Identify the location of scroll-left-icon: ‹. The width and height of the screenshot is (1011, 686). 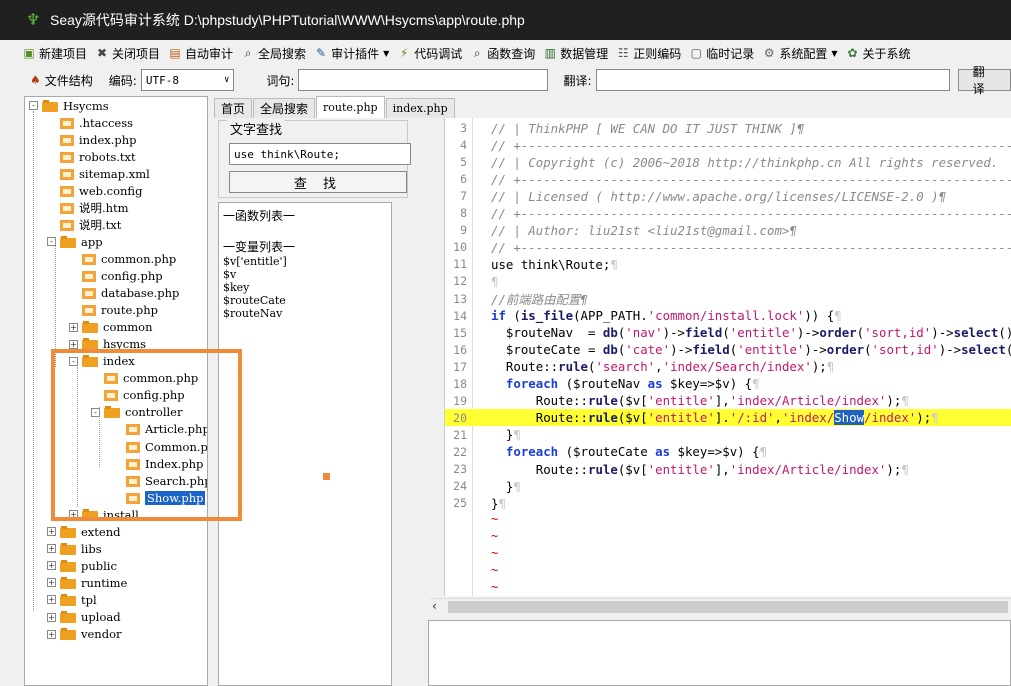
(434, 606).